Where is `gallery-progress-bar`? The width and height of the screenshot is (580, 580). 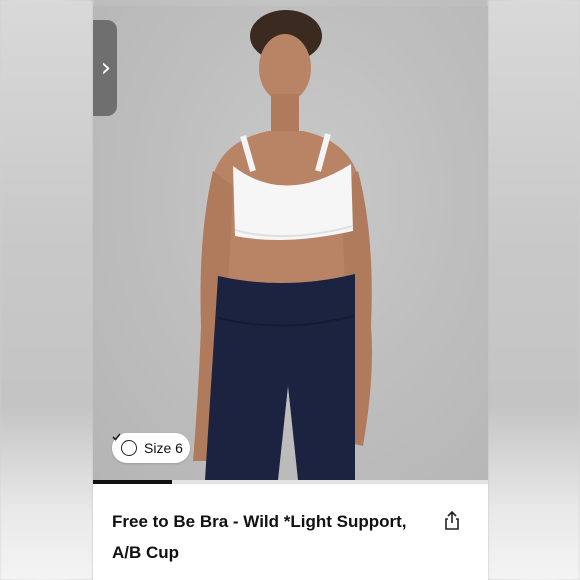
gallery-progress-bar is located at coordinates (290, 482).